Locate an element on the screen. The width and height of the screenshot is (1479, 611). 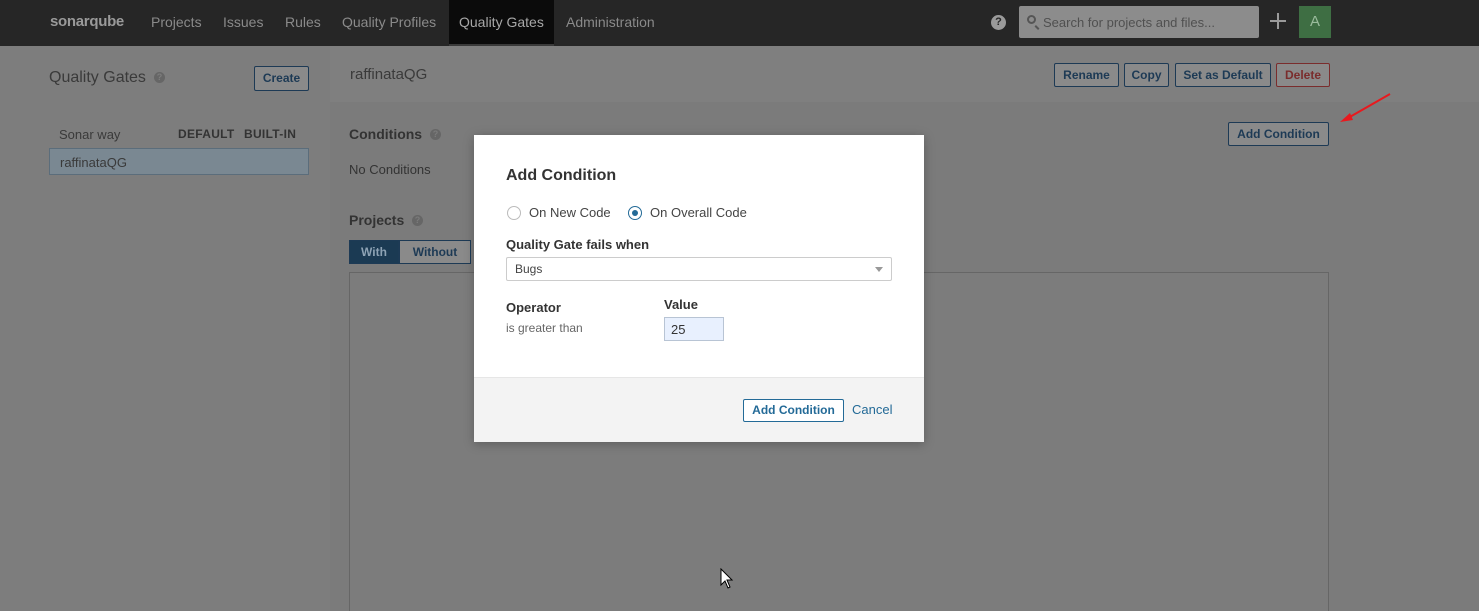
tab-without: Without is located at coordinates (435, 252).